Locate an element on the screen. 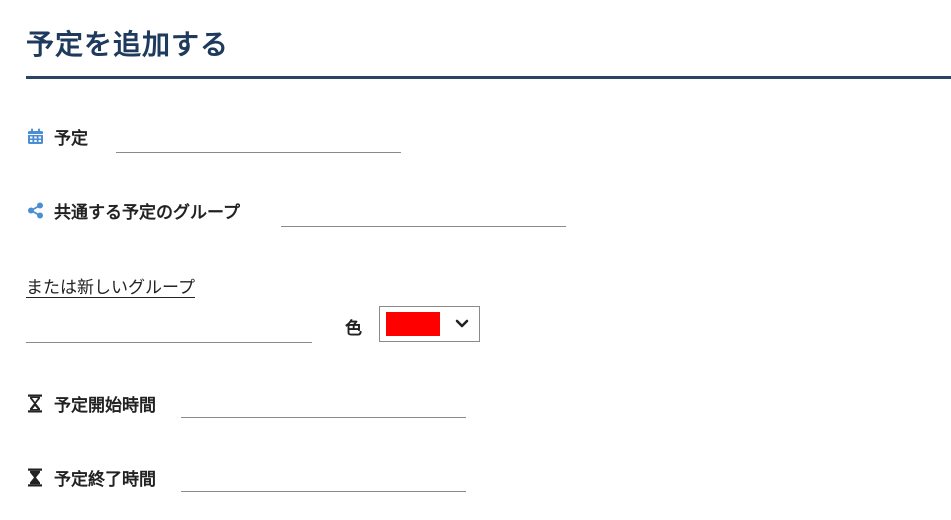 The image size is (951, 520). new-group-input is located at coordinates (169, 329).